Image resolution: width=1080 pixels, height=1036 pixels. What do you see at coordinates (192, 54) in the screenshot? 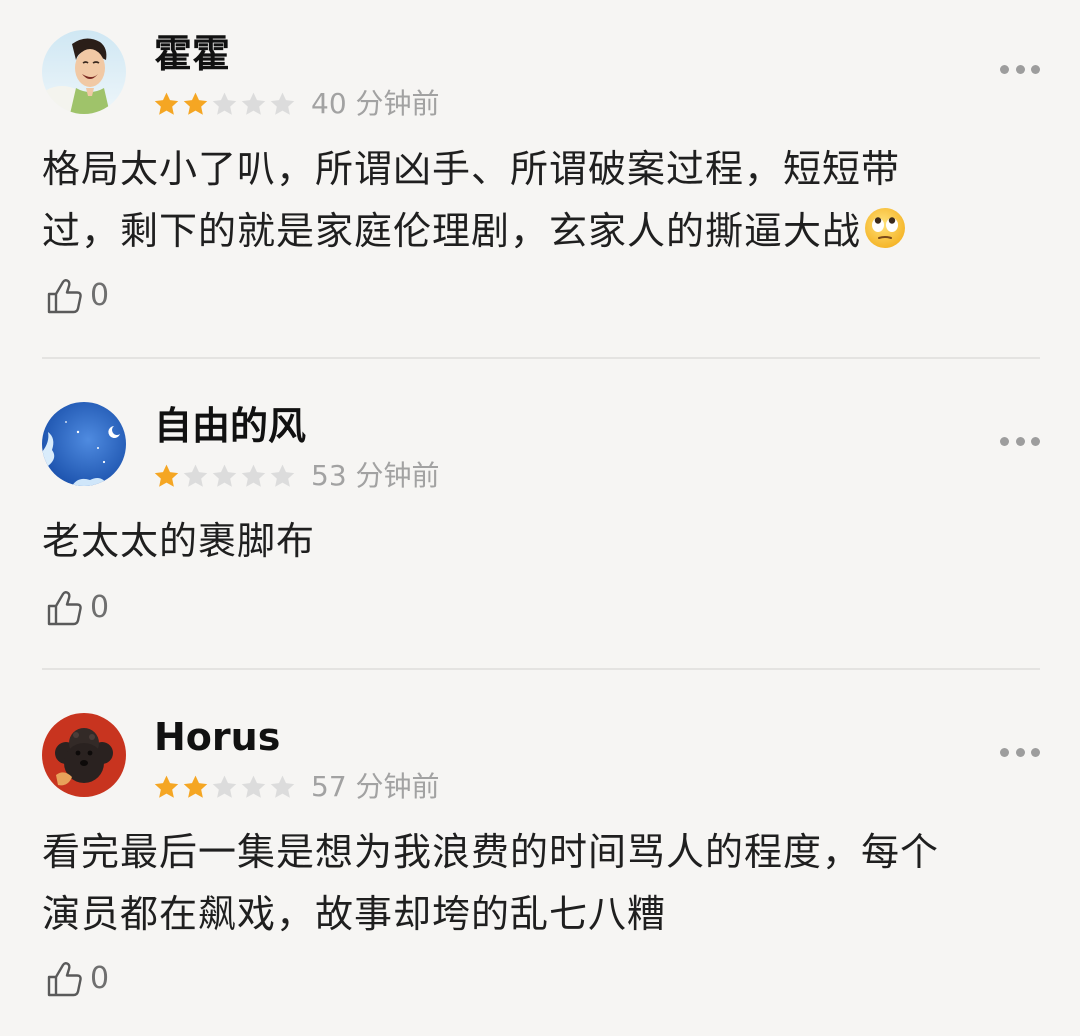
I see `user-name: 霍霍` at bounding box center [192, 54].